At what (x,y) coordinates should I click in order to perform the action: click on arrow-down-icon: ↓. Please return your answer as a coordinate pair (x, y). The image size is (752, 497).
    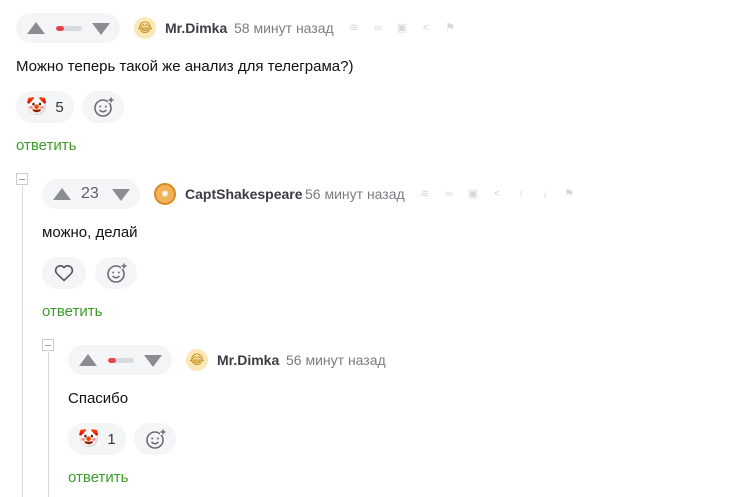
    Looking at the image, I should click on (545, 194).